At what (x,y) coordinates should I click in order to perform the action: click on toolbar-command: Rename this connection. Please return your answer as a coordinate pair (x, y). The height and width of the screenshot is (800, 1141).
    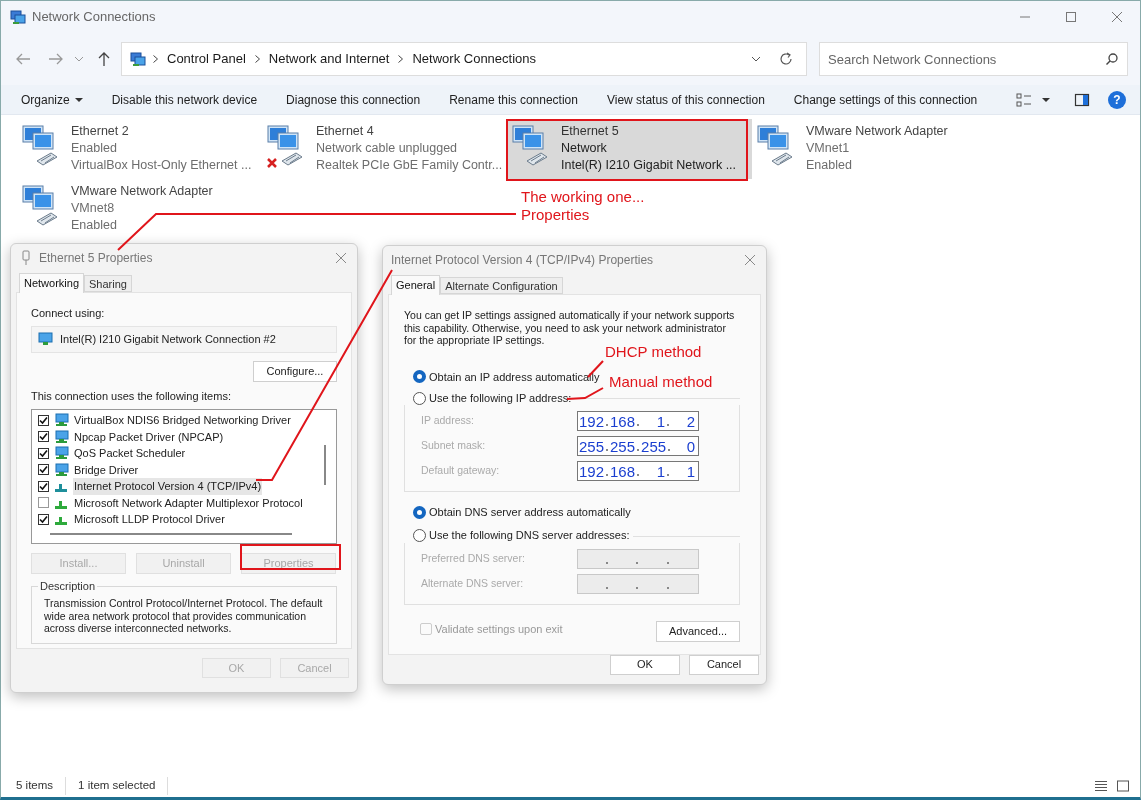
    Looking at the image, I should click on (513, 99).